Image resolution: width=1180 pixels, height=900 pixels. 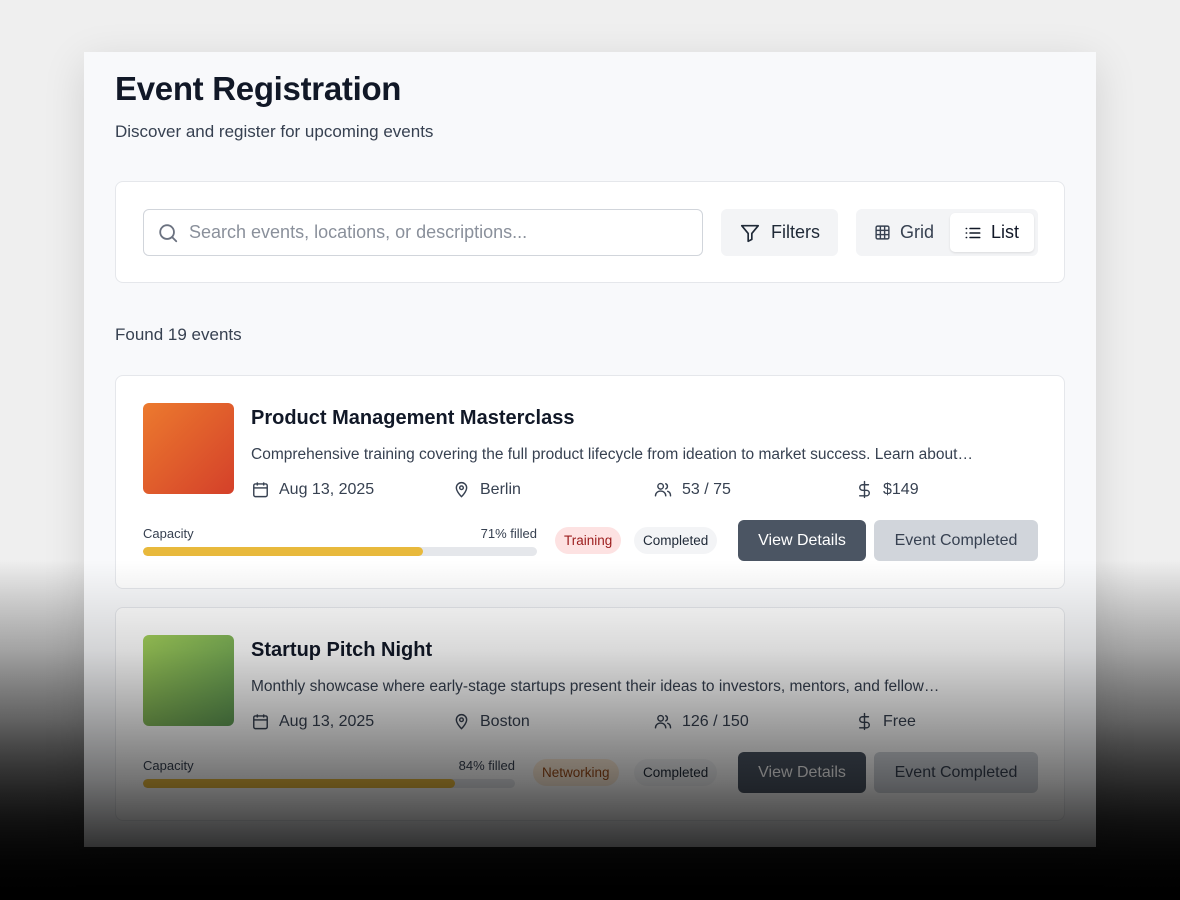 I want to click on event-location: Berlin, so click(x=486, y=489).